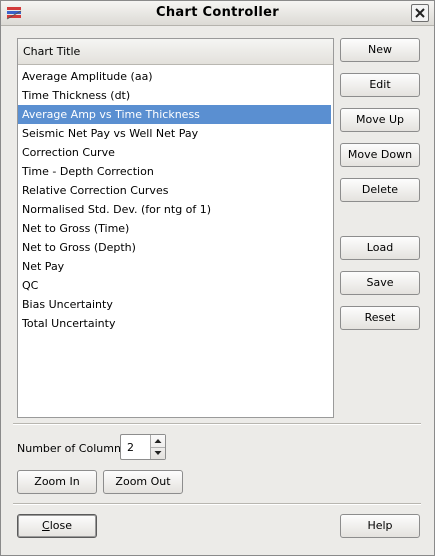 The height and width of the screenshot is (556, 435). What do you see at coordinates (380, 248) in the screenshot?
I see `load-button: Load` at bounding box center [380, 248].